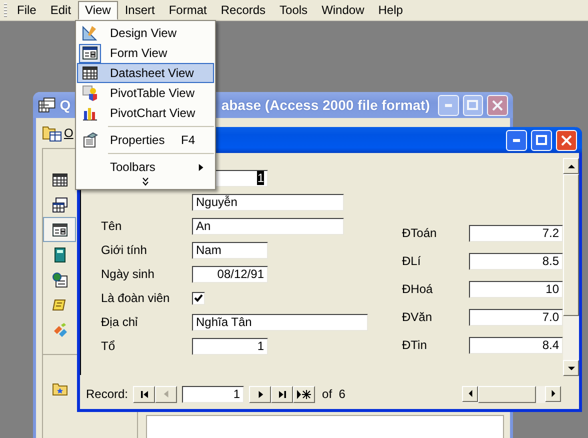 The height and width of the screenshot is (438, 588). Describe the element at coordinates (268, 226) in the screenshot. I see `input-field: An` at that location.